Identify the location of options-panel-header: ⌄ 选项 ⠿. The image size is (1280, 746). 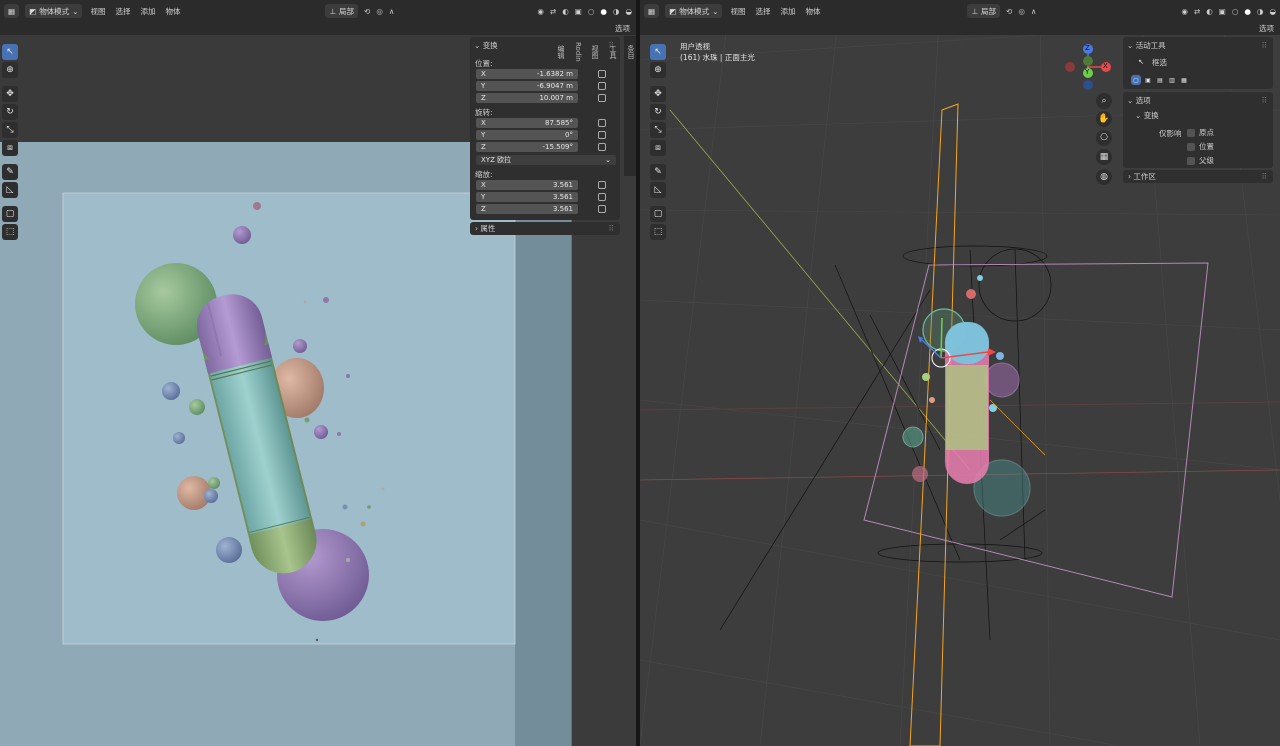
(1198, 100).